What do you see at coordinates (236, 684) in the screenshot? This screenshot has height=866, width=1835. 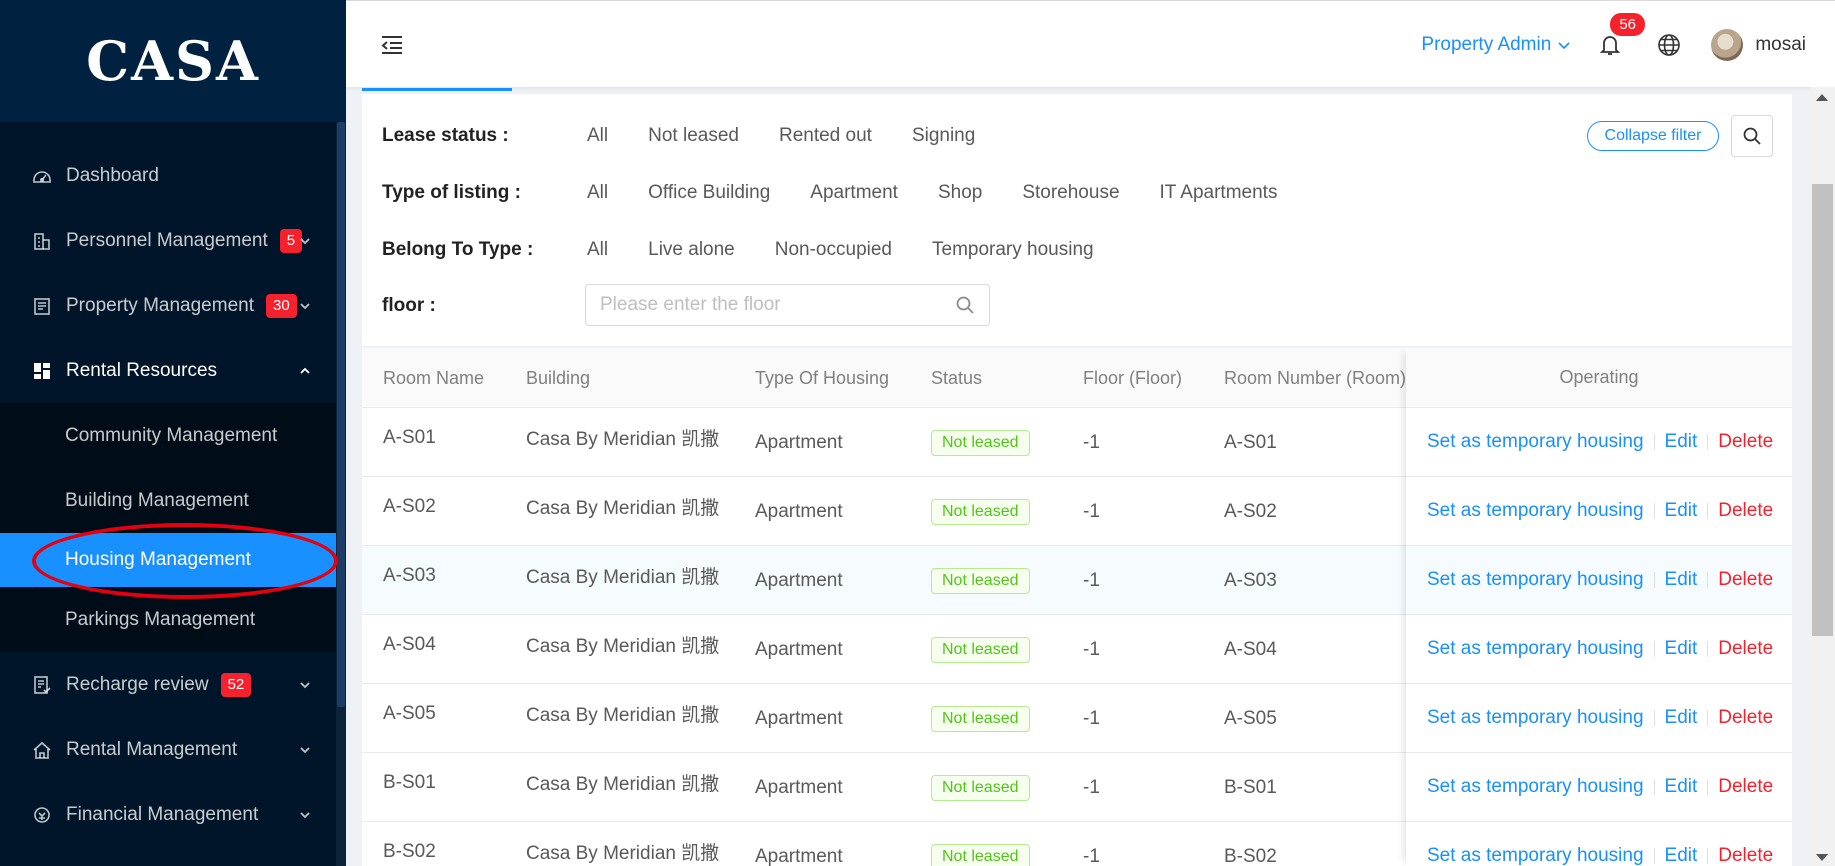 I see `count-badge: 52` at bounding box center [236, 684].